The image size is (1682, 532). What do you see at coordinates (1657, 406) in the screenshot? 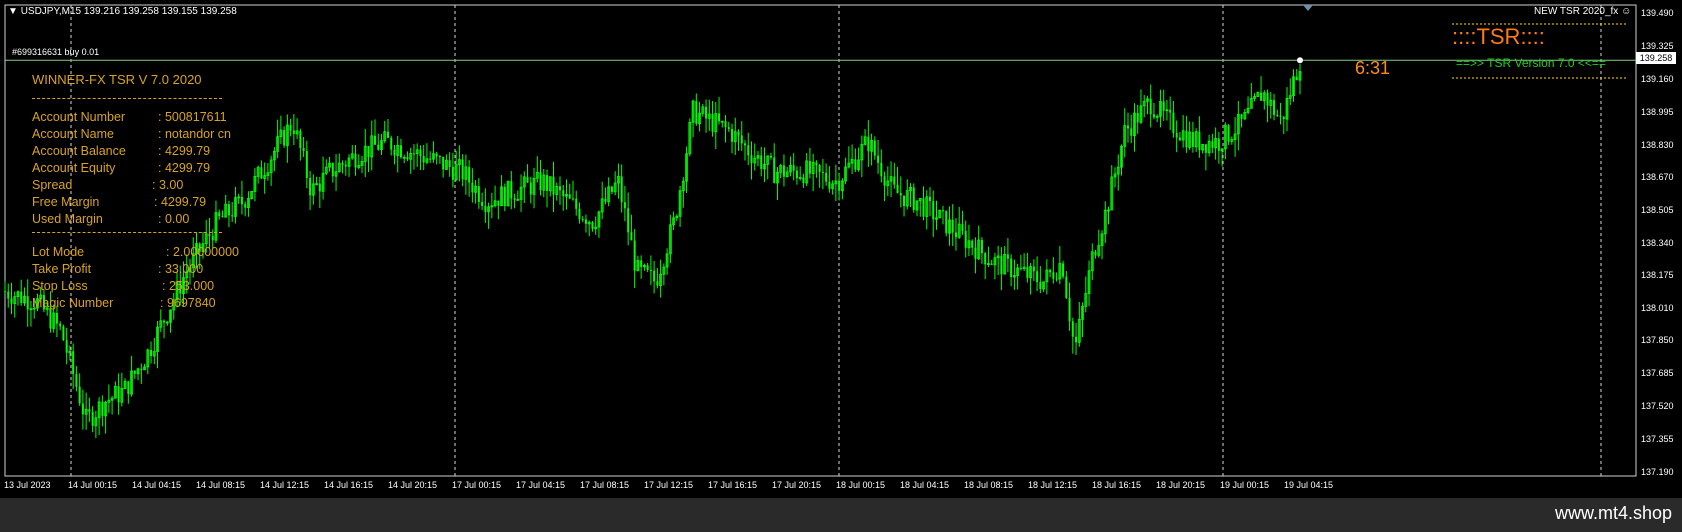
I see `price-tick-label: 137.520` at bounding box center [1657, 406].